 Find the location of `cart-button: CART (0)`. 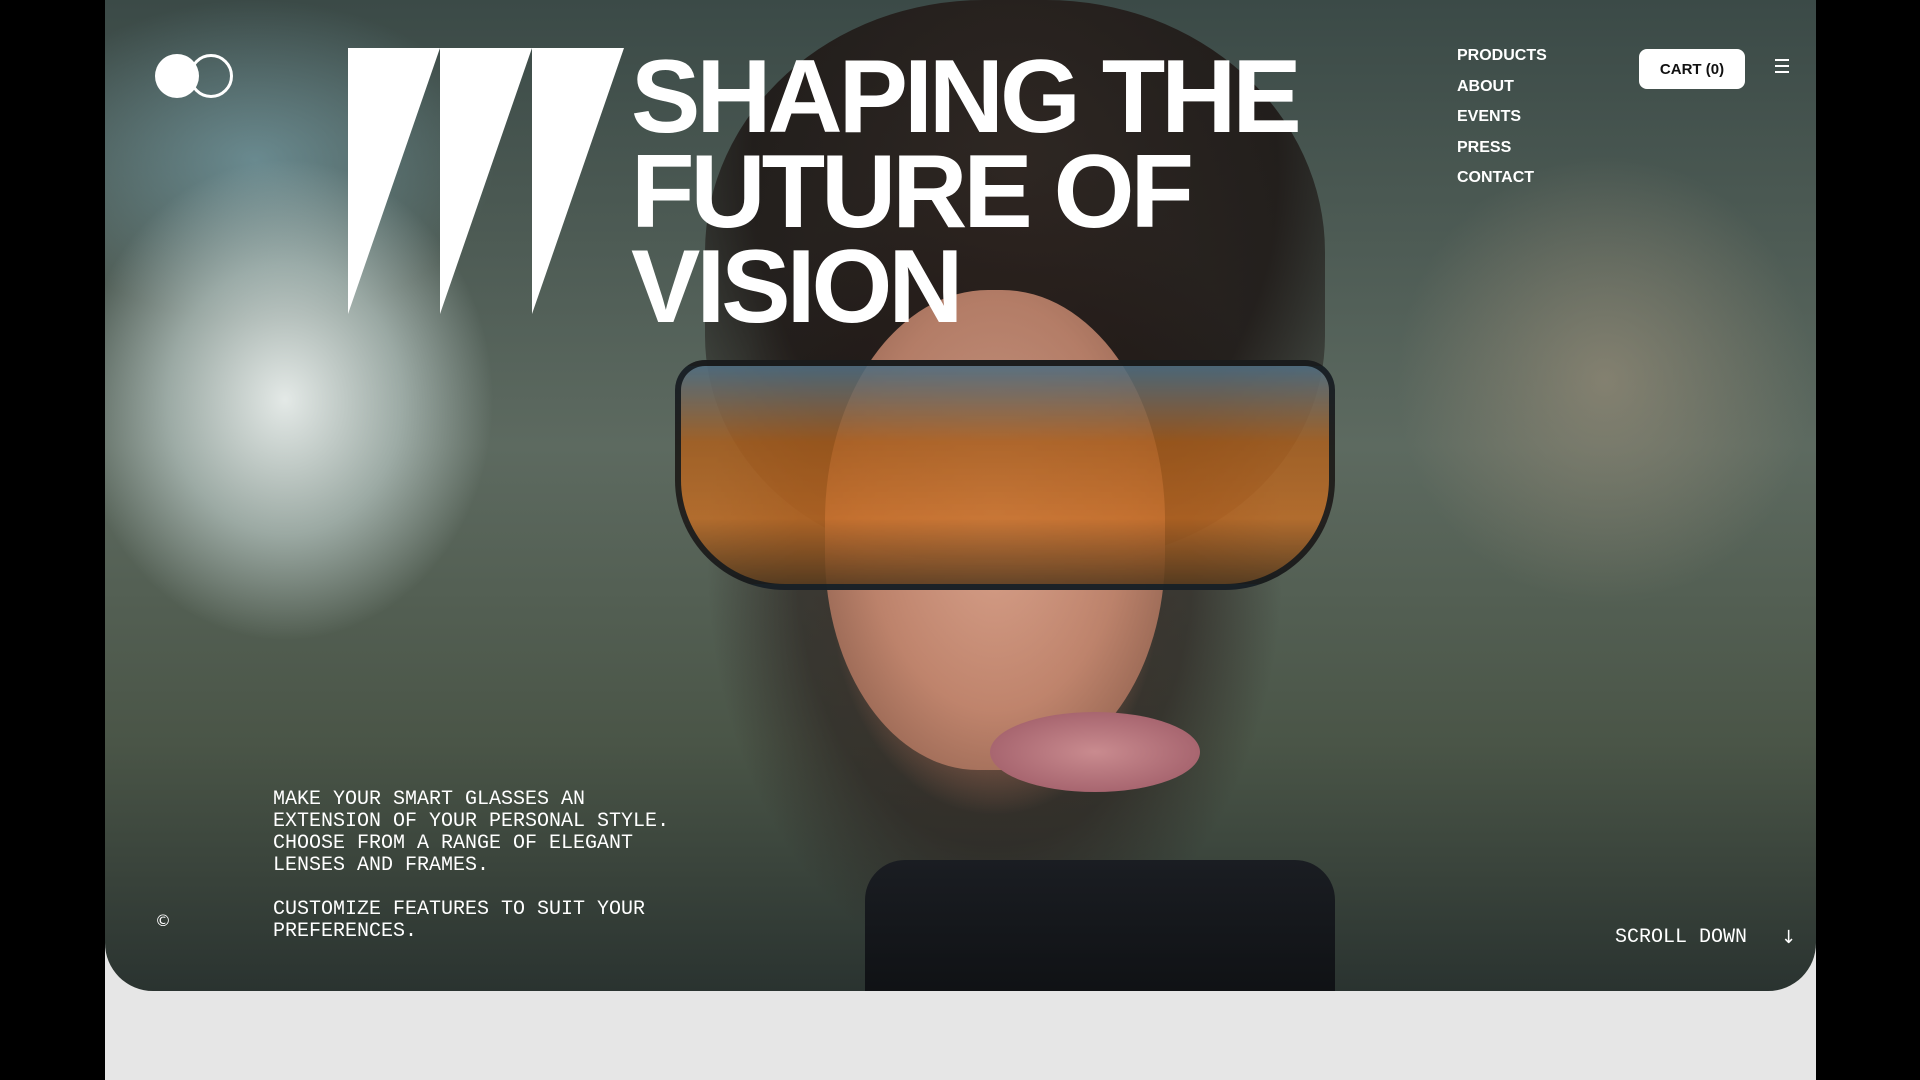

cart-button: CART (0) is located at coordinates (1692, 69).